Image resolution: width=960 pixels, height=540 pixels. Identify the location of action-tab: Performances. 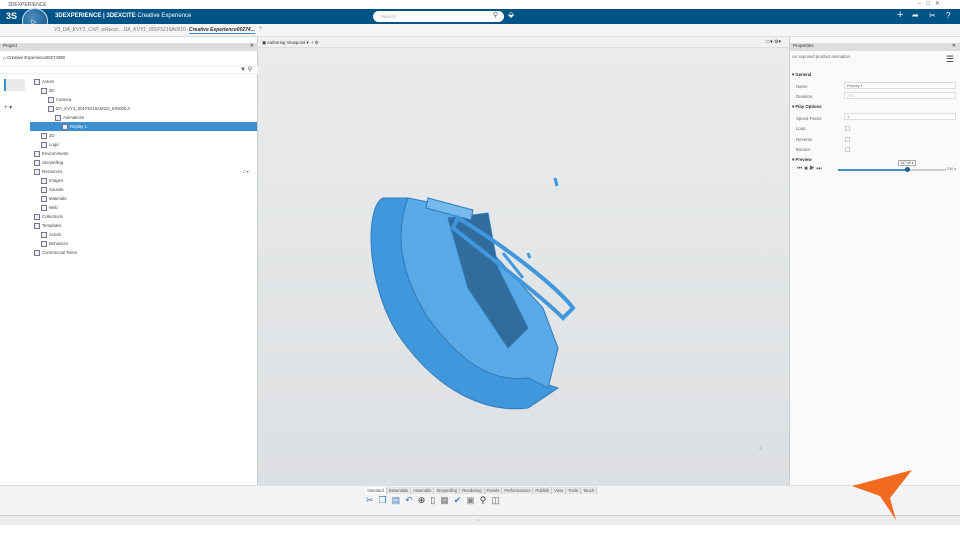
(518, 490).